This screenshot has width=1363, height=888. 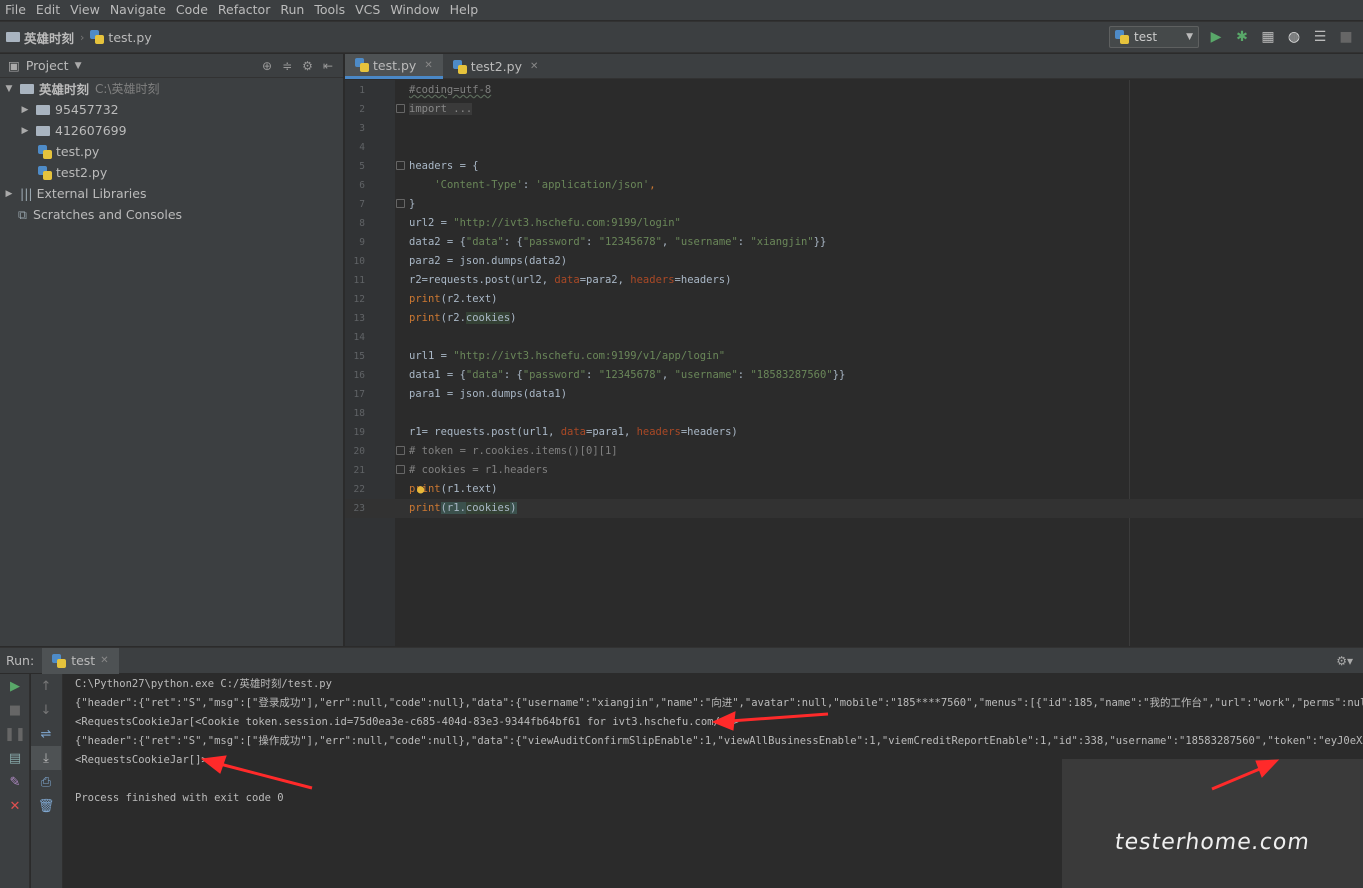 I want to click on menu-view: View, so click(x=85, y=10).